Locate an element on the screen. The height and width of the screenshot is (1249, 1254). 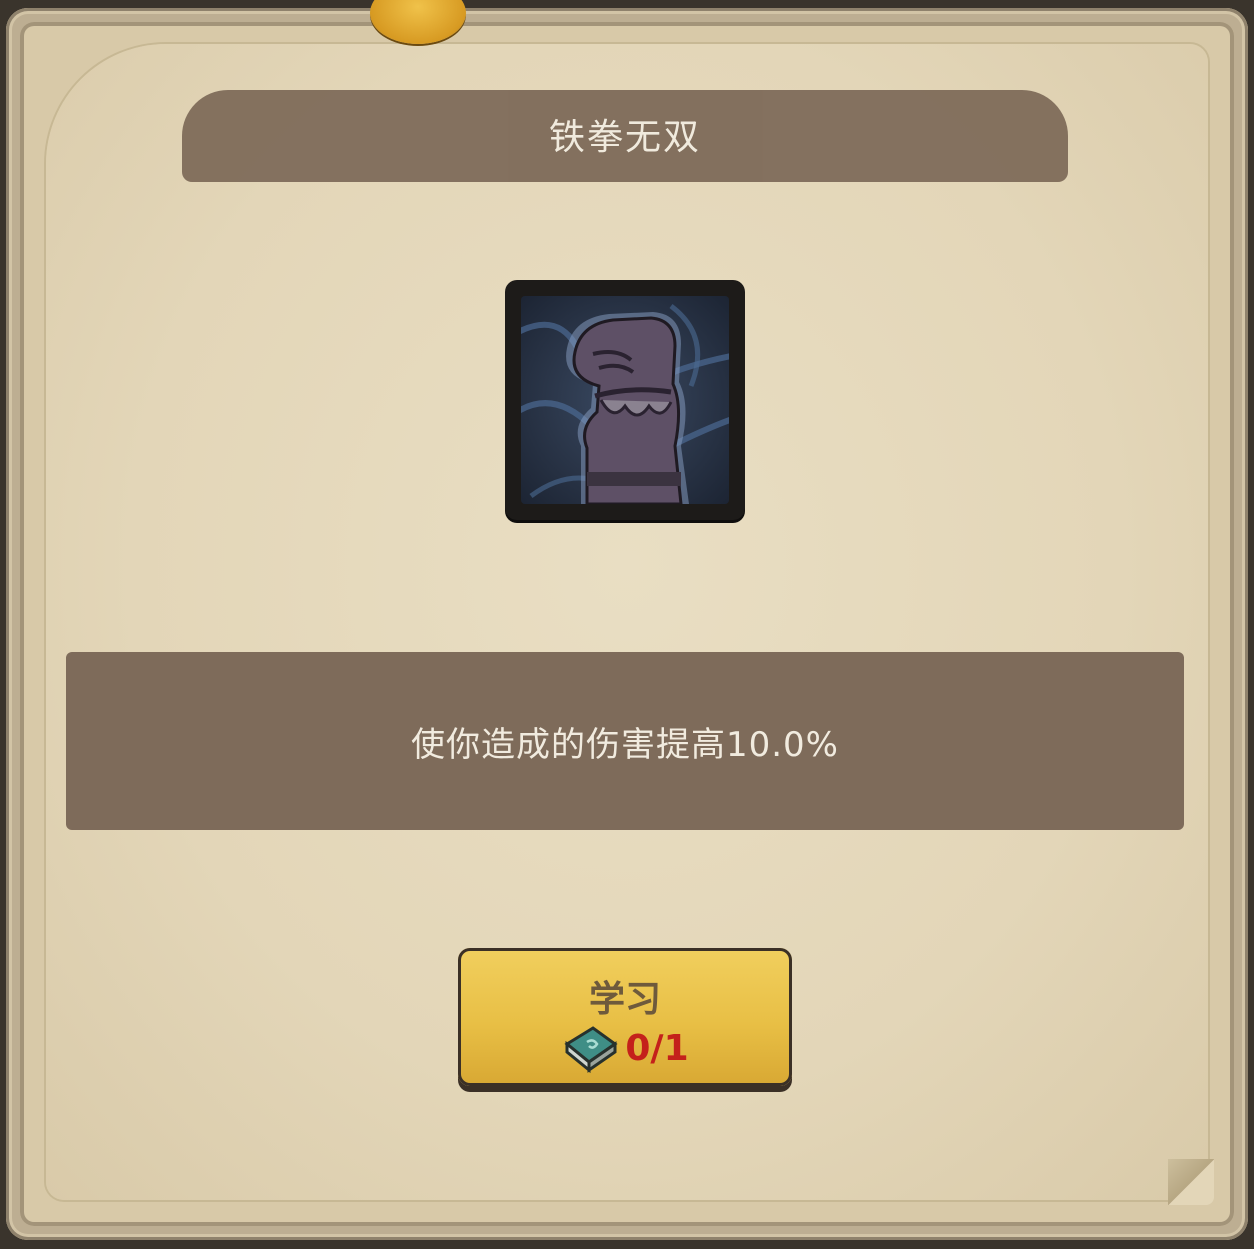
learn-button-label: 学习 is located at coordinates (624, 999).